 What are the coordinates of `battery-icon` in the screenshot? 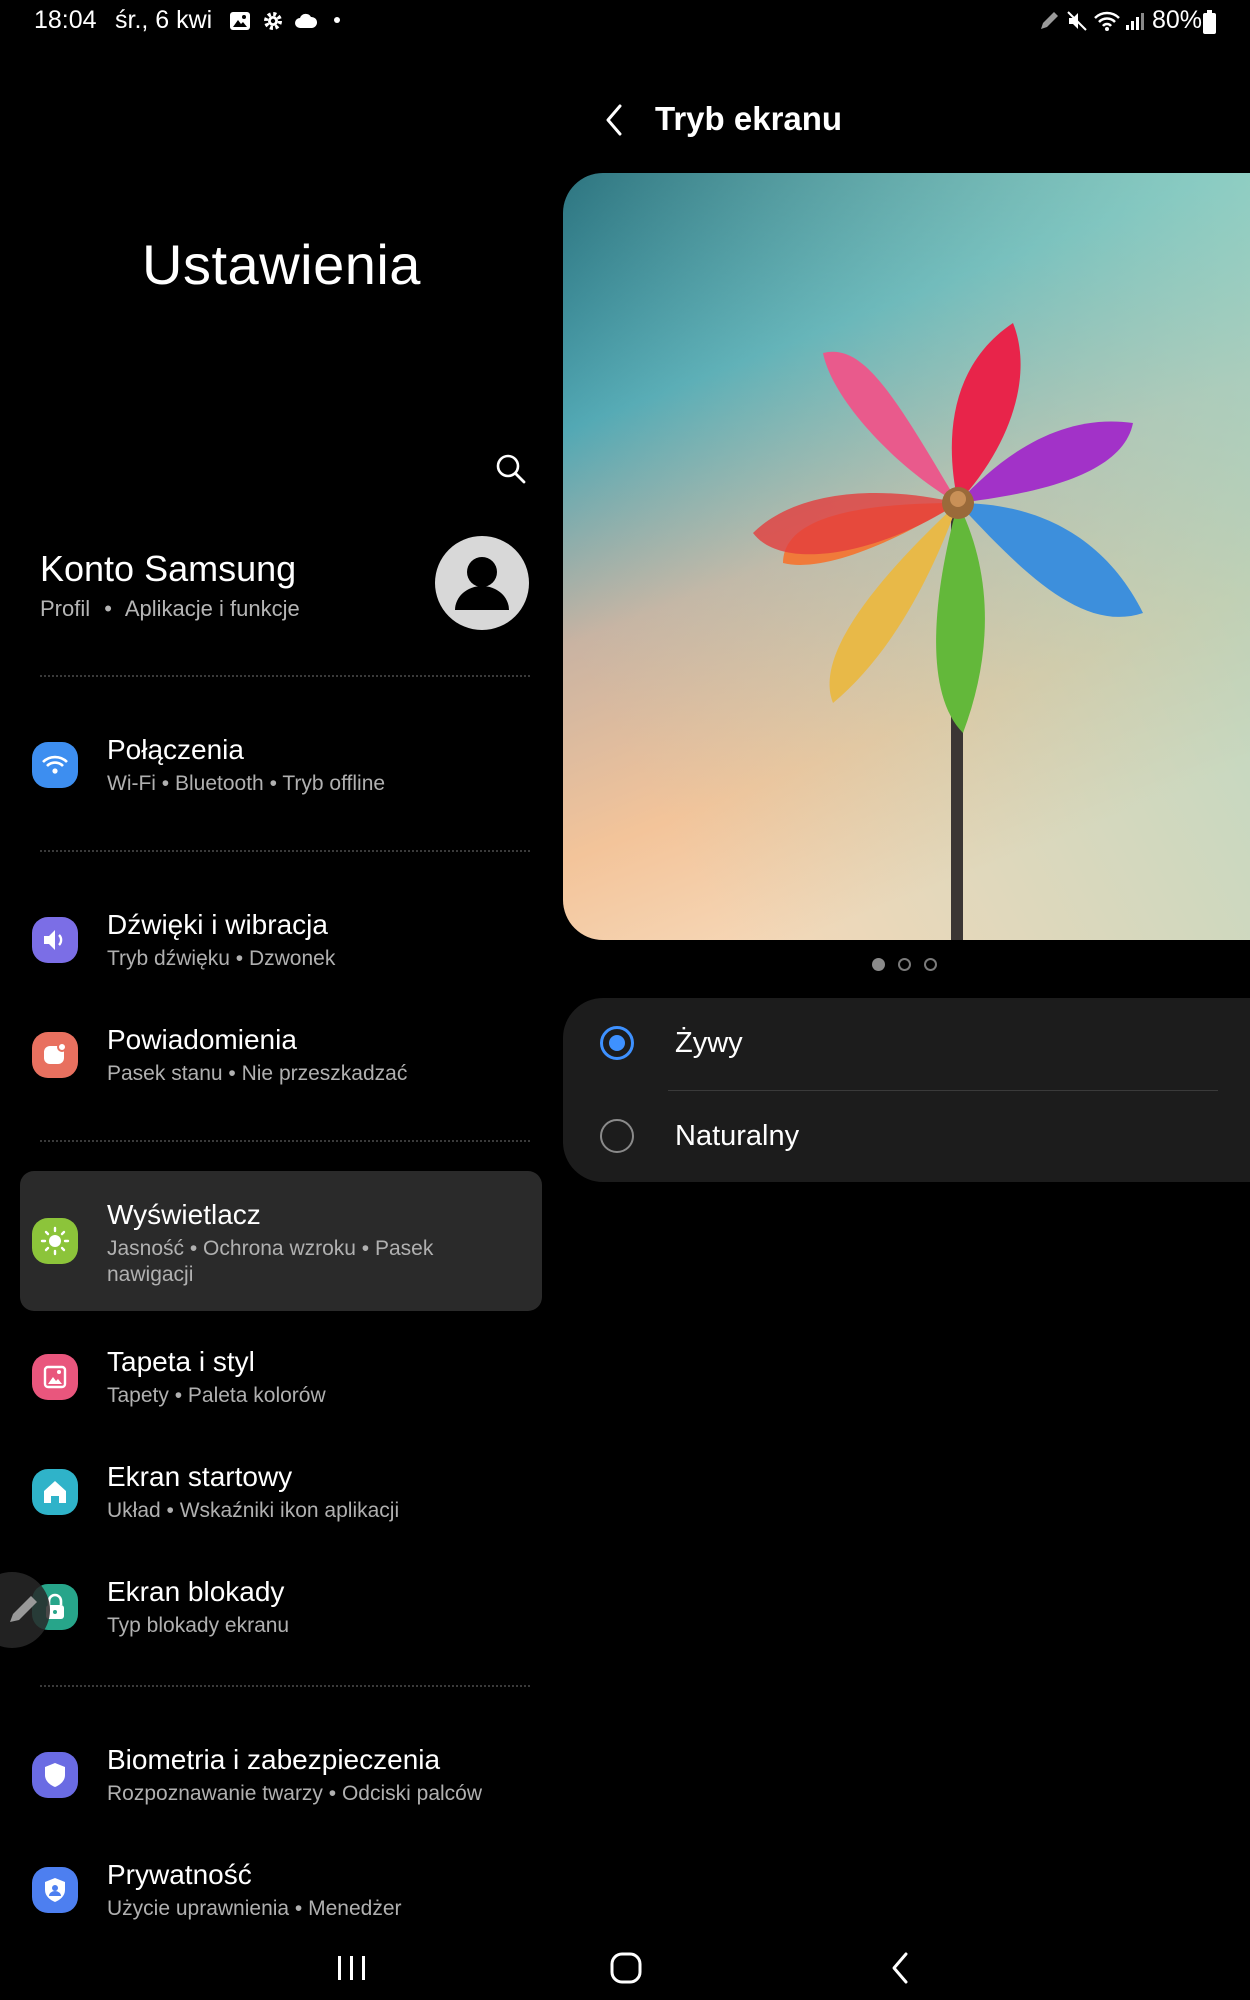 It's located at (1209, 22).